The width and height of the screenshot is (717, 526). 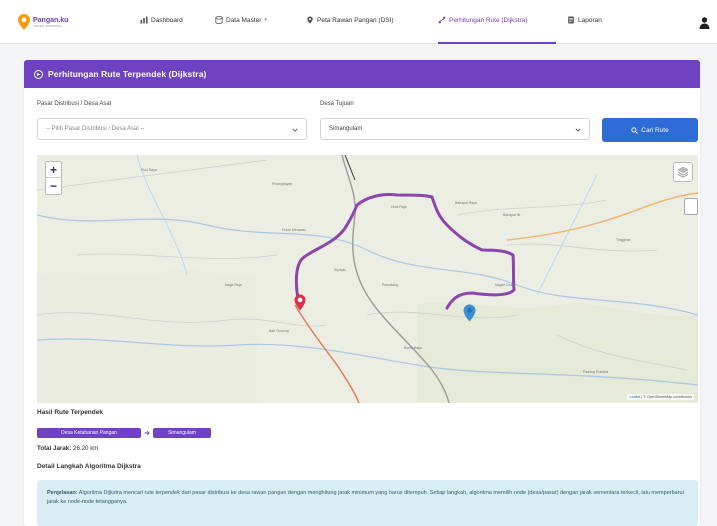 What do you see at coordinates (127, 74) in the screenshot?
I see `card-title: Perhitungan Rute Terpendek (Dijkstra)` at bounding box center [127, 74].